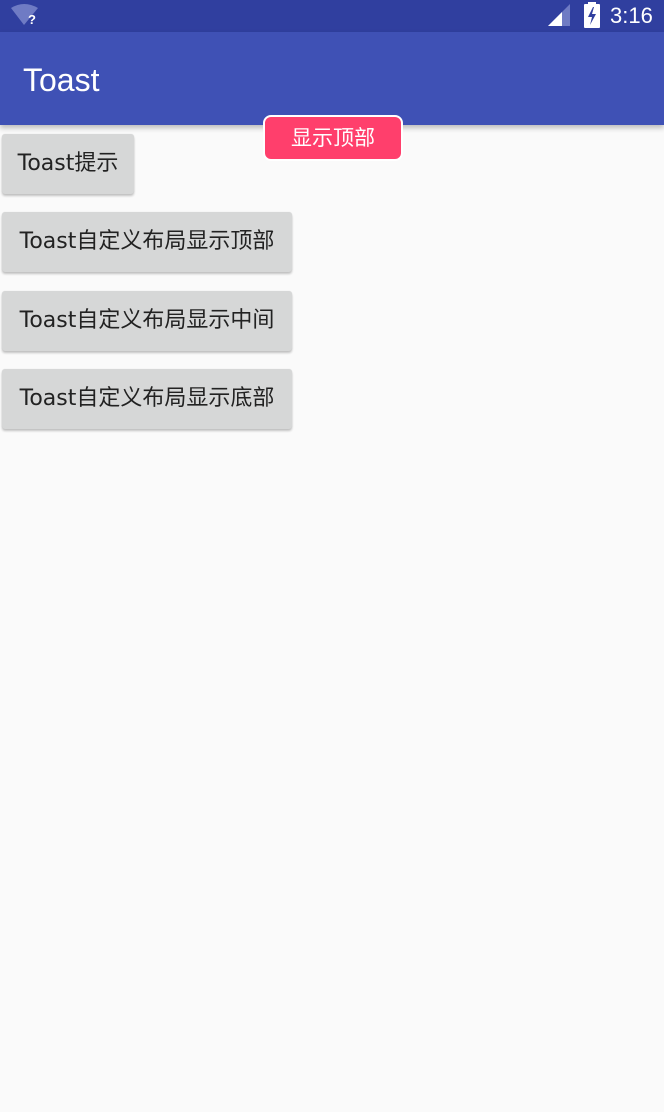 This screenshot has height=1112, width=664. I want to click on status-bar: ? 3:16, so click(332, 16).